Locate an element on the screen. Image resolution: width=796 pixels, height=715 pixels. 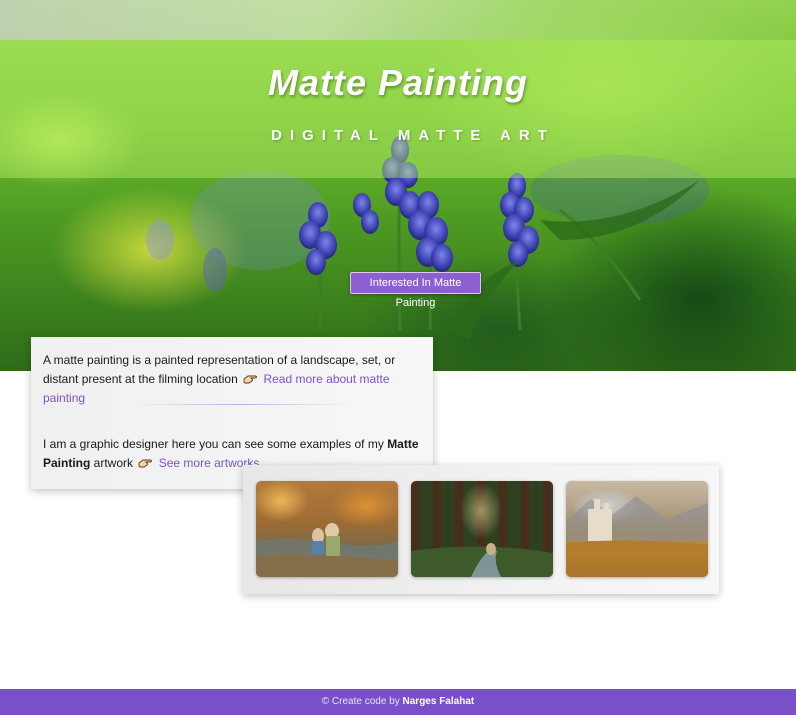
footer-credit-prefix: © Create code by is located at coordinates (362, 701).